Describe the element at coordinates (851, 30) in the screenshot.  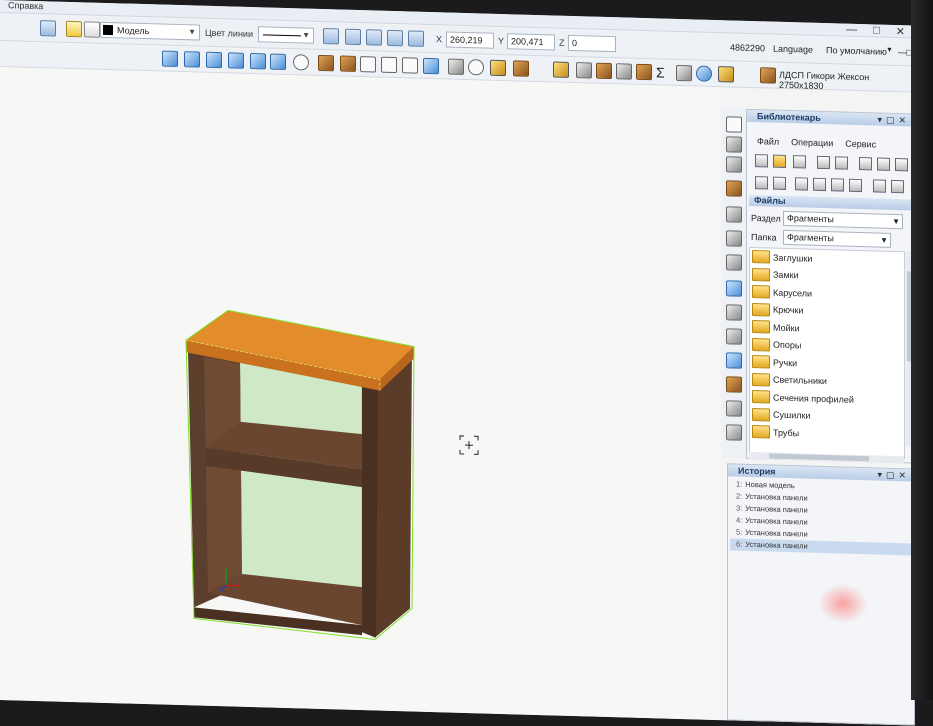
I see `minimize-button: —` at that location.